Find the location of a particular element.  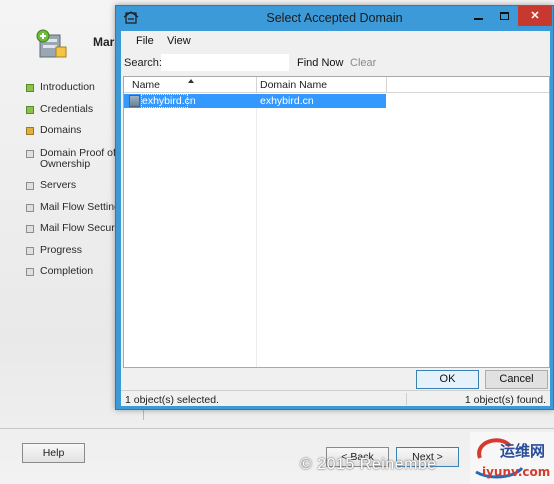

logo-text-top: 运维网 is located at coordinates (522, 451).